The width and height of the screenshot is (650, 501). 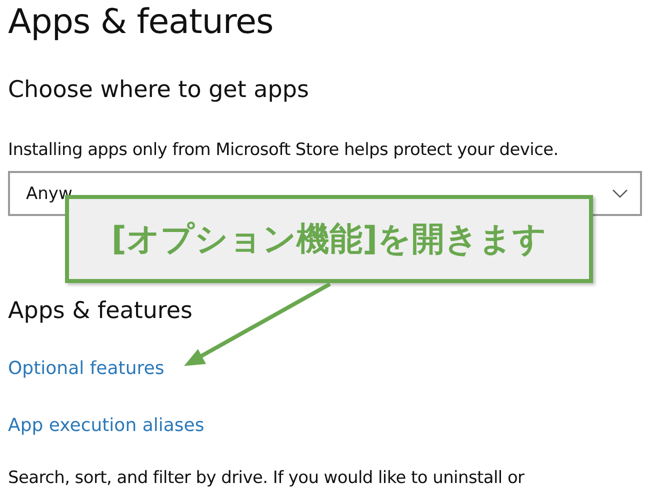 What do you see at coordinates (159, 90) in the screenshot?
I see `section-heading: Choose where to get apps` at bounding box center [159, 90].